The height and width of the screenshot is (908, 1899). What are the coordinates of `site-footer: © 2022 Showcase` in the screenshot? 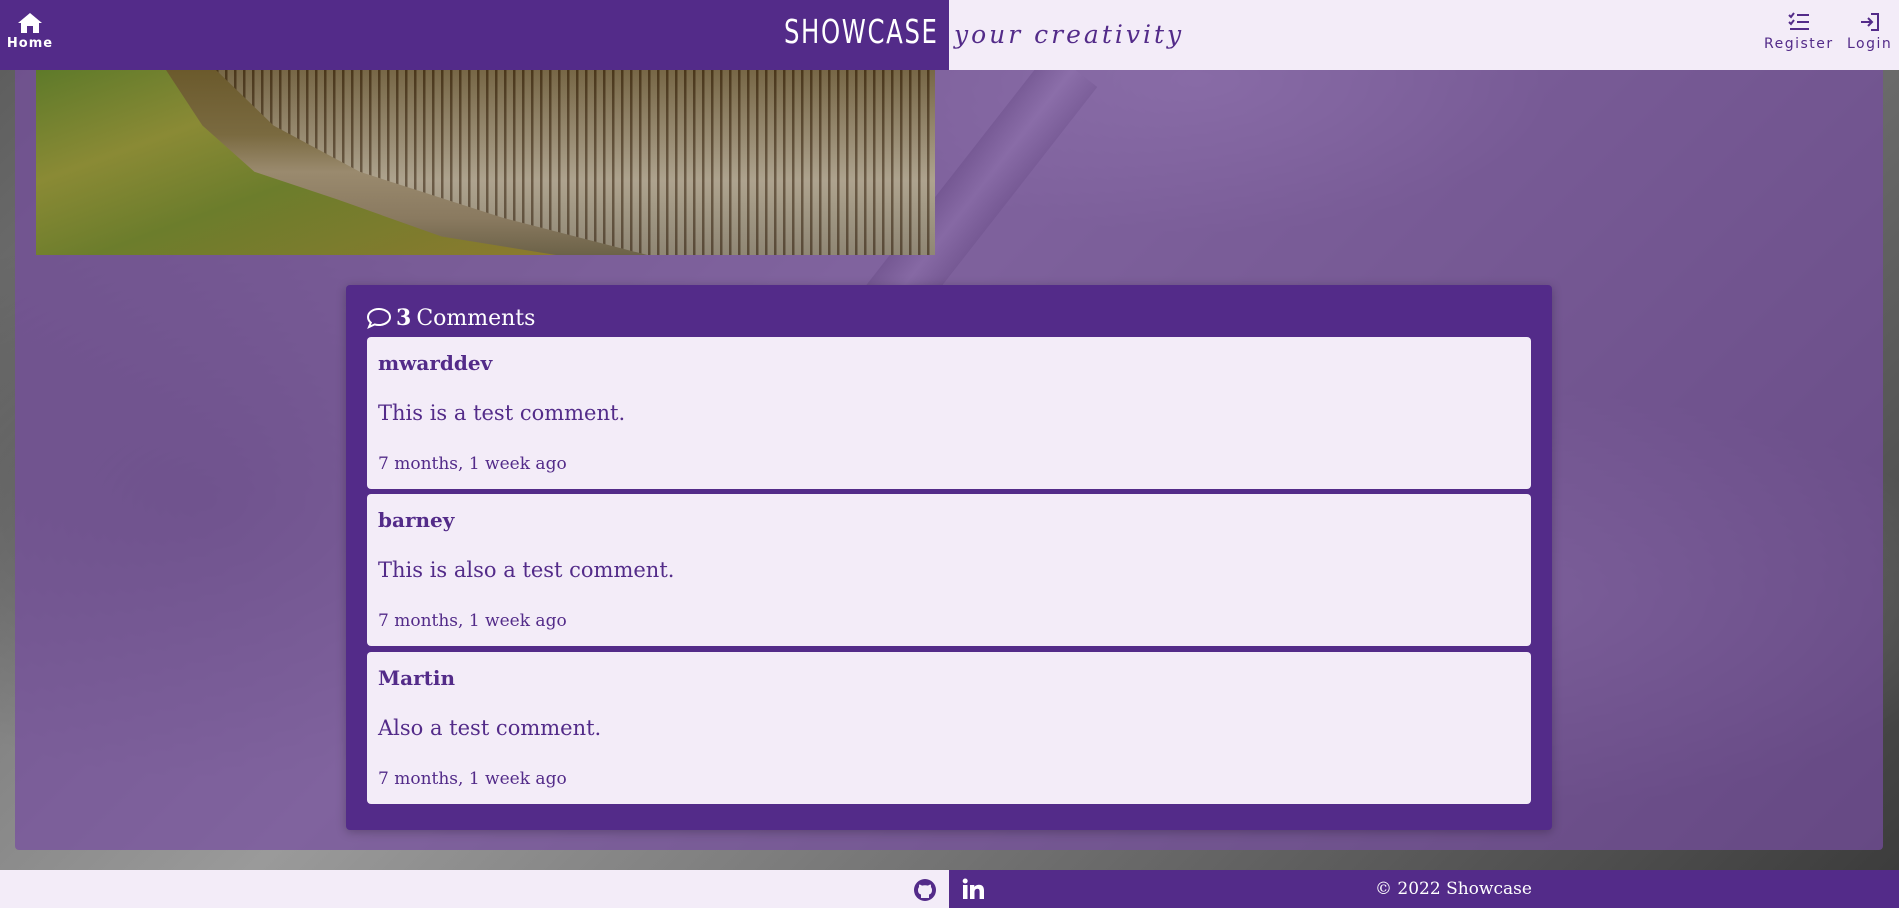 It's located at (949, 889).